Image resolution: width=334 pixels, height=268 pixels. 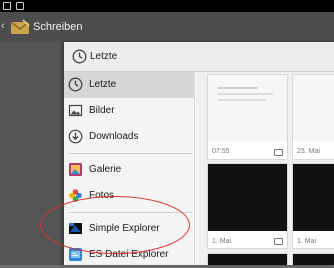 What do you see at coordinates (115, 225) in the screenshot?
I see `highlight-ellipse` at bounding box center [115, 225].